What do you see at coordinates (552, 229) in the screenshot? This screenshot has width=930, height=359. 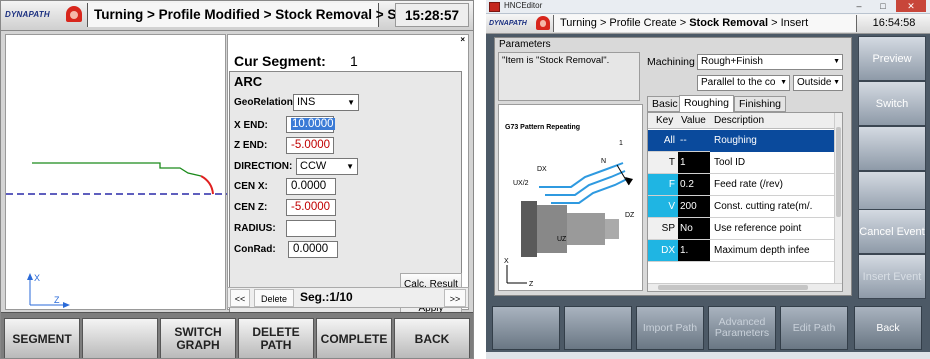 I see `stock-body-shape` at bounding box center [552, 229].